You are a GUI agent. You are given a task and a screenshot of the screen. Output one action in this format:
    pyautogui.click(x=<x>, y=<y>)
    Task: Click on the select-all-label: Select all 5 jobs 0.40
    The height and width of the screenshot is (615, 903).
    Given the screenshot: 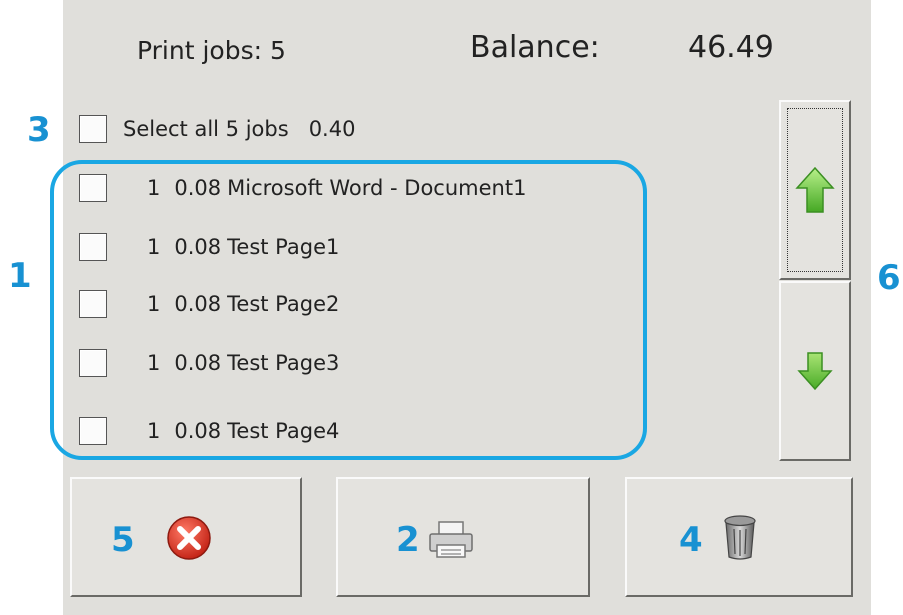 What is the action you would take?
    pyautogui.click(x=239, y=129)
    